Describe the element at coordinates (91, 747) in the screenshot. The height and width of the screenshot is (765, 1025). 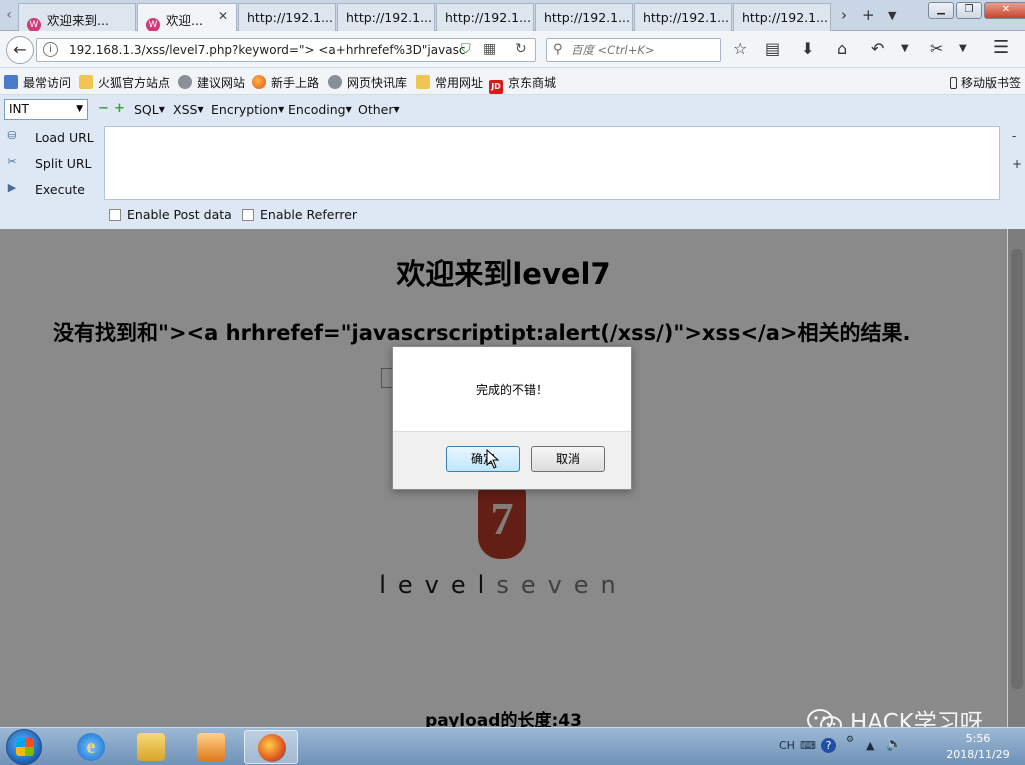
I see `taskbar-internet-explorer: e` at that location.